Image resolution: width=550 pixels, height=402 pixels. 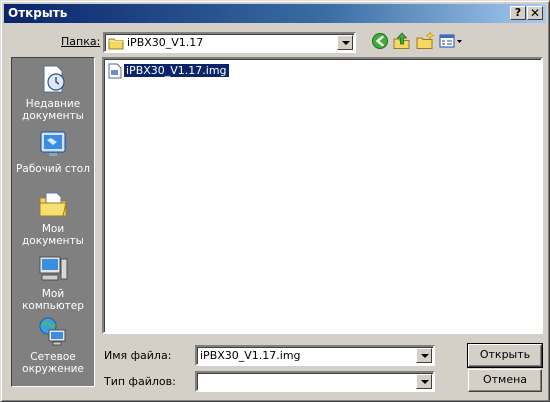 I want to click on desktop-icon, so click(x=53, y=143).